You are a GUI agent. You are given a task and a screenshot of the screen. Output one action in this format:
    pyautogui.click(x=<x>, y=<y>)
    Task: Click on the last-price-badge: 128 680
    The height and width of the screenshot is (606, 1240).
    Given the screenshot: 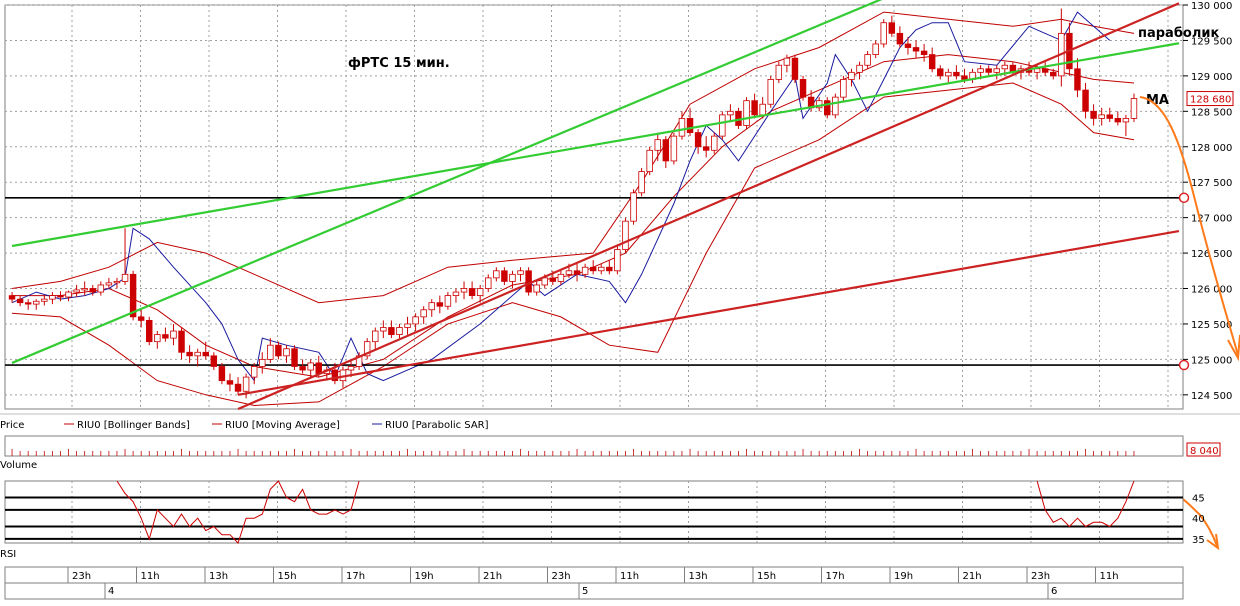 What is the action you would take?
    pyautogui.click(x=1210, y=99)
    